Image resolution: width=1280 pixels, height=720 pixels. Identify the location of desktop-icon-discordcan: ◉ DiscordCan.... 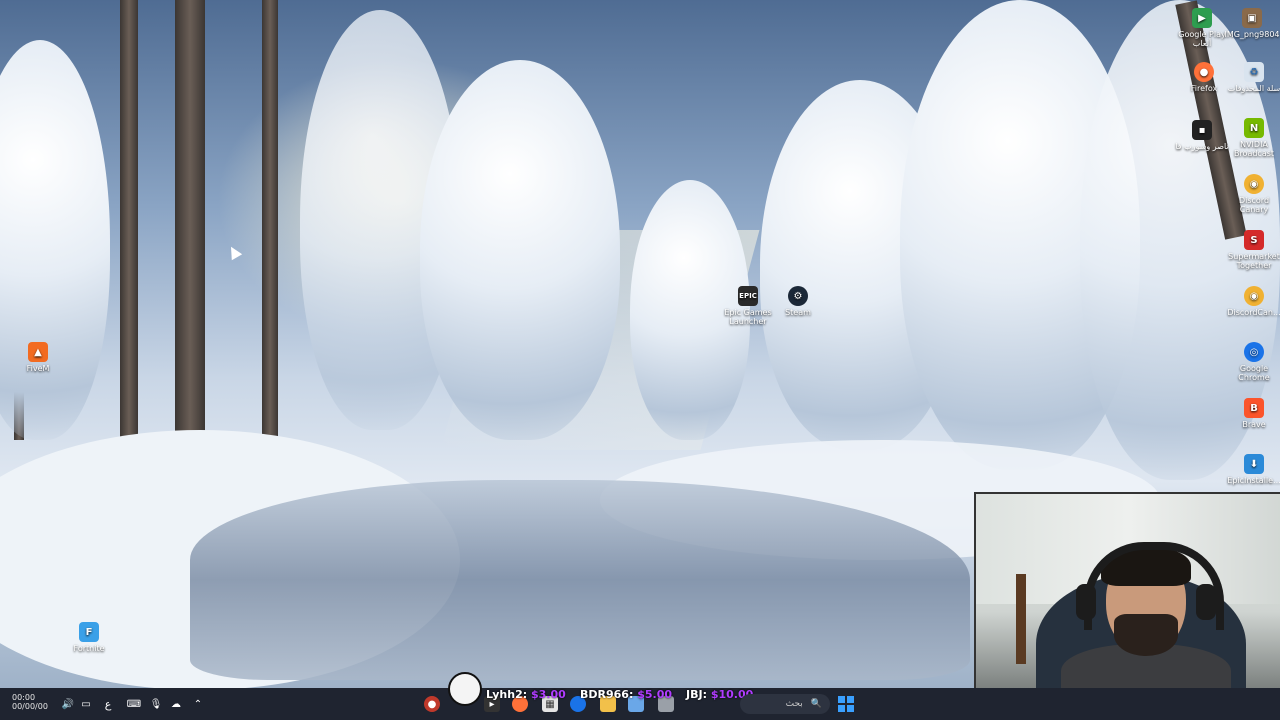
(1252, 301).